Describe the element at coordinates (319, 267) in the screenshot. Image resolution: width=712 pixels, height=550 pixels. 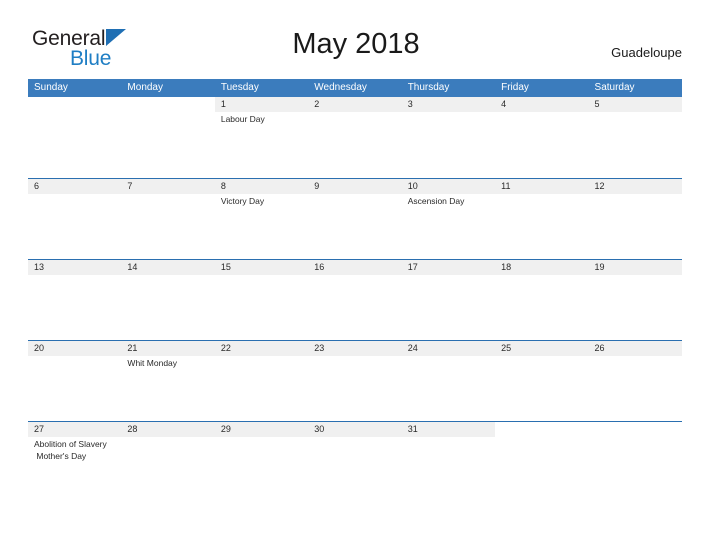
I see `day-number: 16` at that location.